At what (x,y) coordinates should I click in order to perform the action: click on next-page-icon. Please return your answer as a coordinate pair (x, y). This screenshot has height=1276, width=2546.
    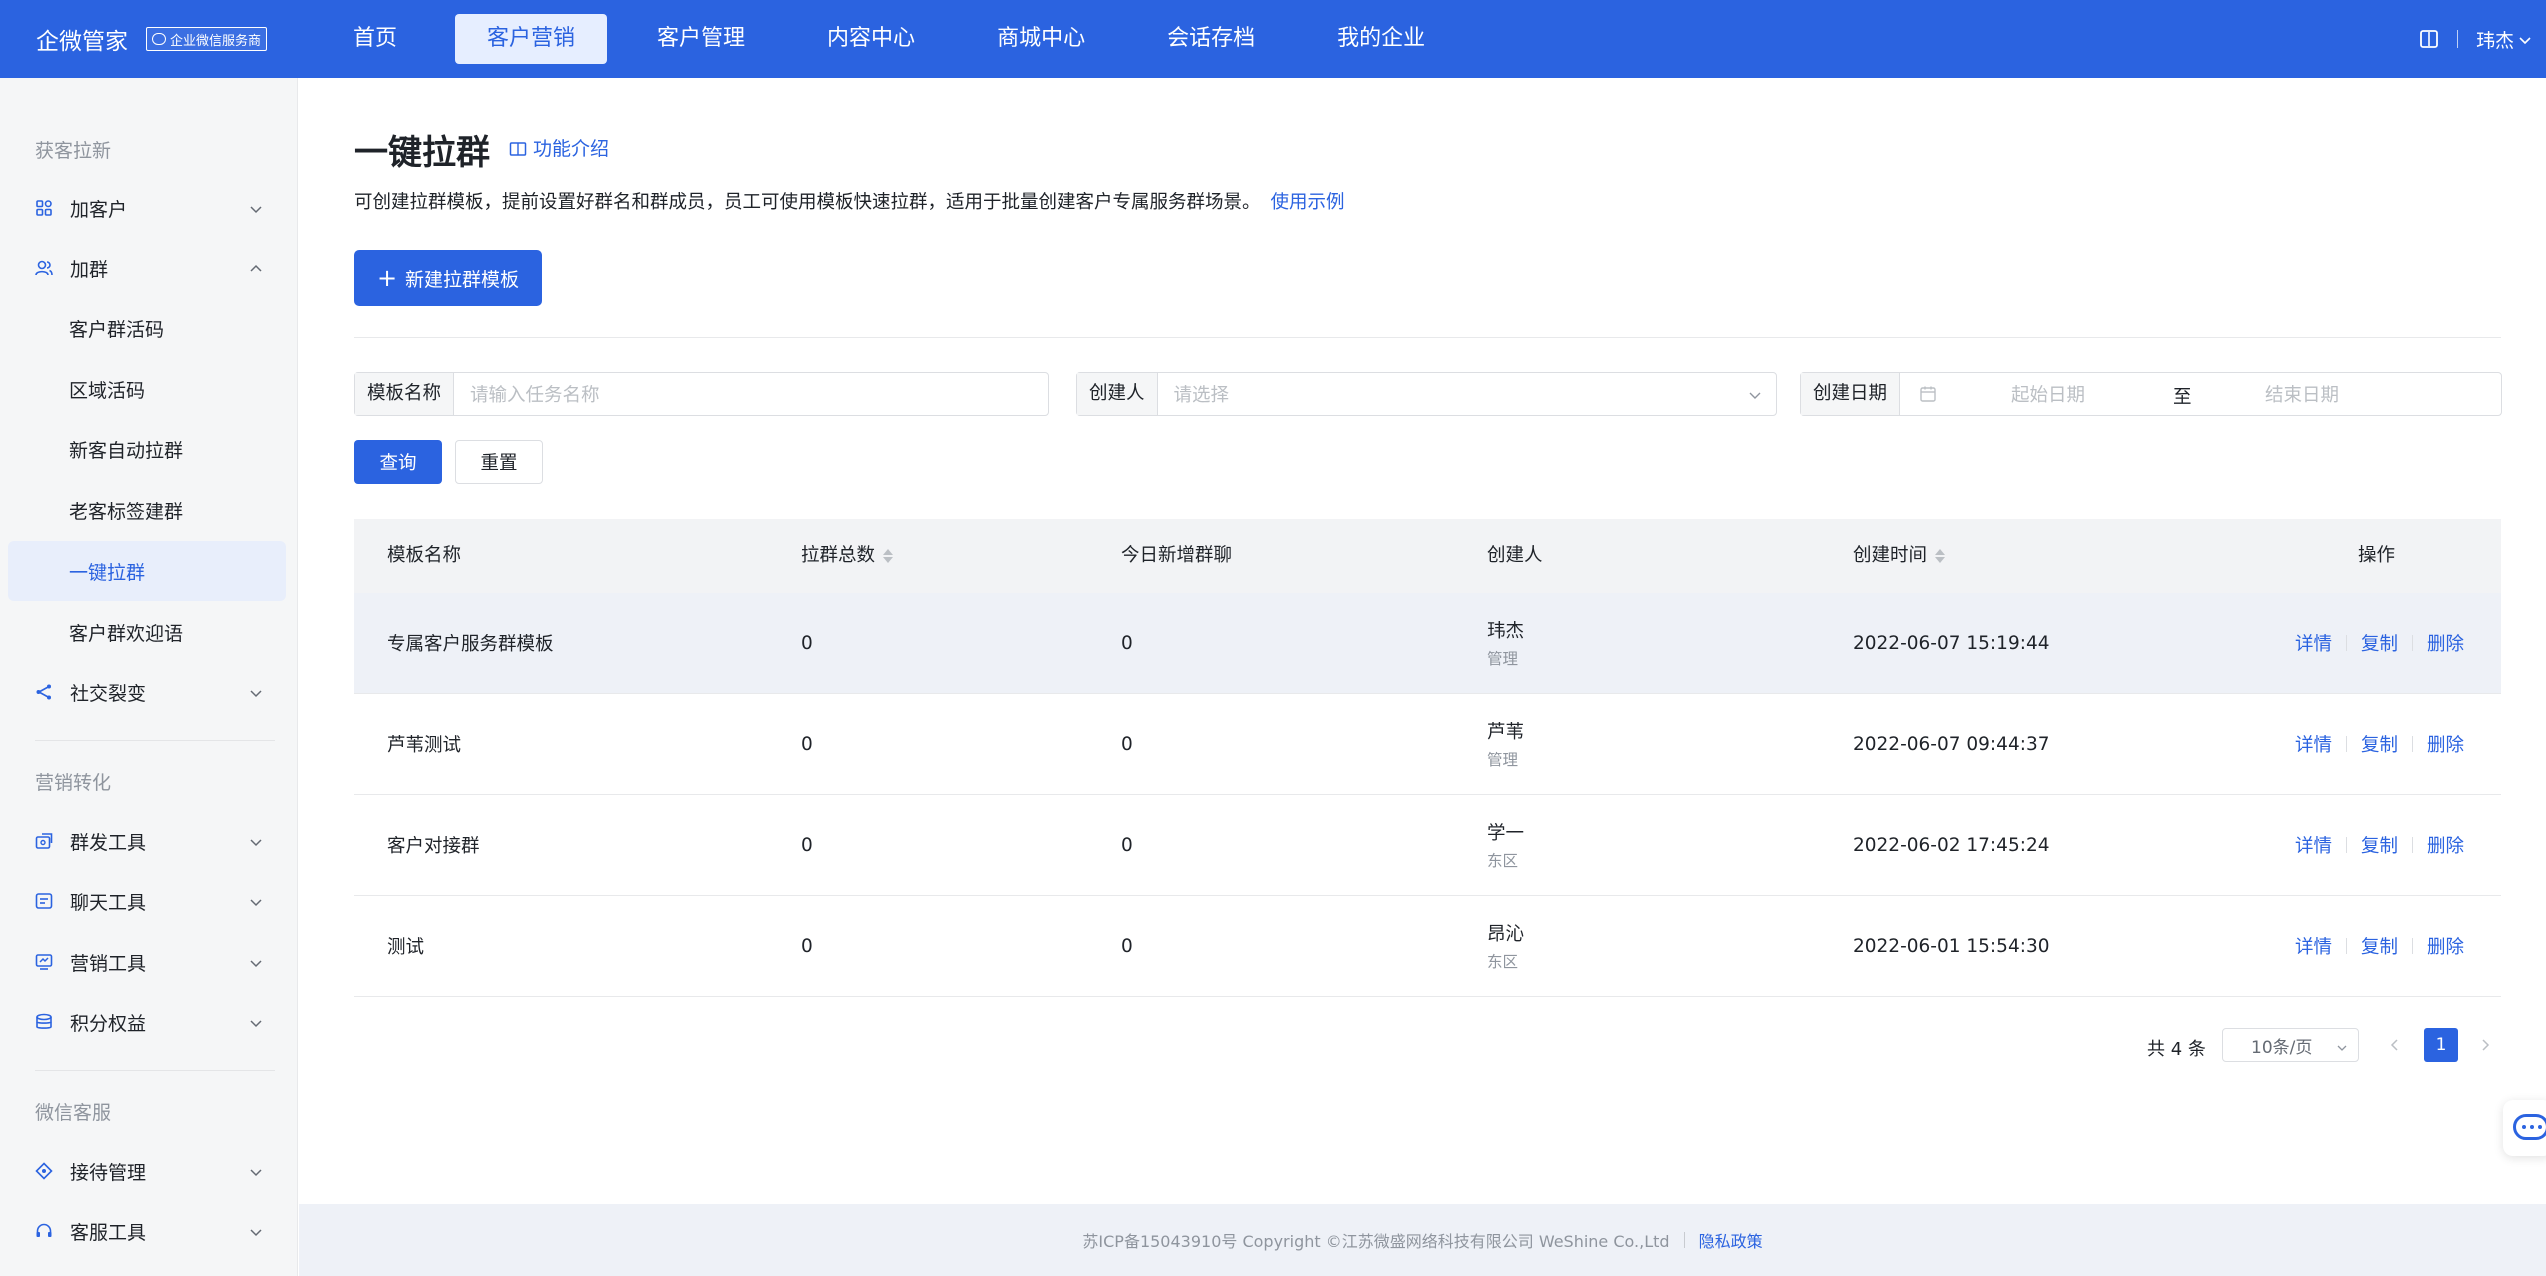
    Looking at the image, I should click on (2485, 1045).